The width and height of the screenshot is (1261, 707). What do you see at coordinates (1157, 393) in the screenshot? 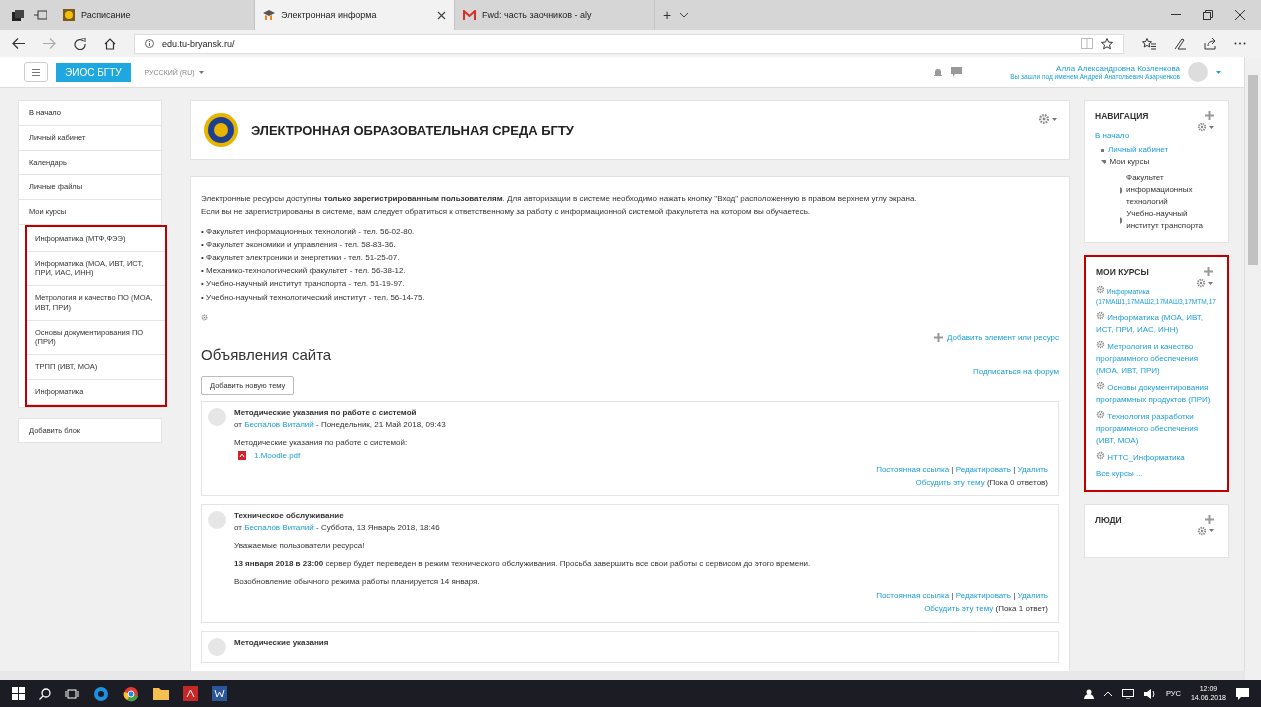
I see `course-link: Основы документирования программных продуктов (ПРИ)` at bounding box center [1157, 393].